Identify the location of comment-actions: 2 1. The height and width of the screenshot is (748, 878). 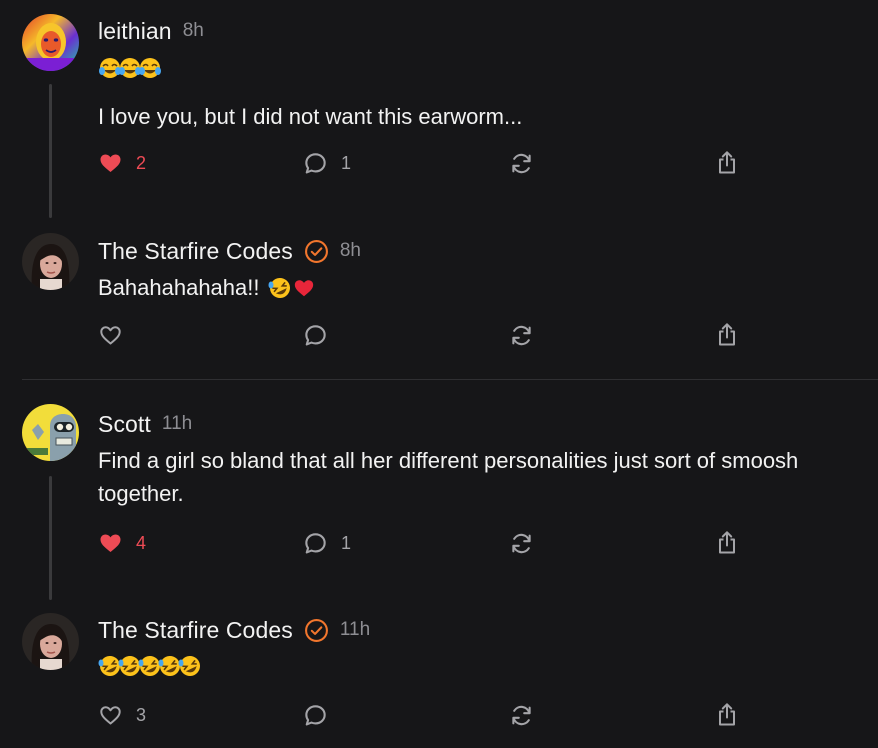
(478, 163).